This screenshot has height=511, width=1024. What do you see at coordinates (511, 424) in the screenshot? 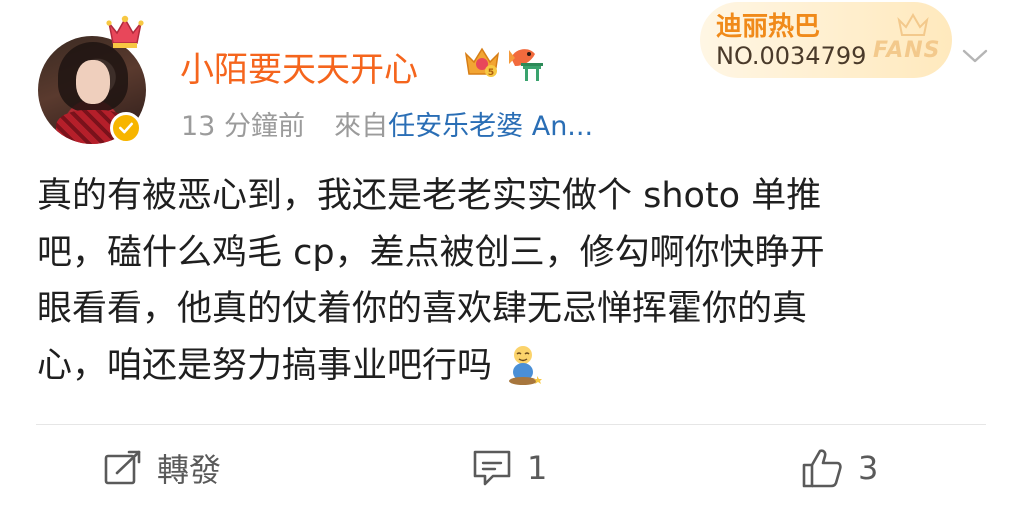
I see `divider` at bounding box center [511, 424].